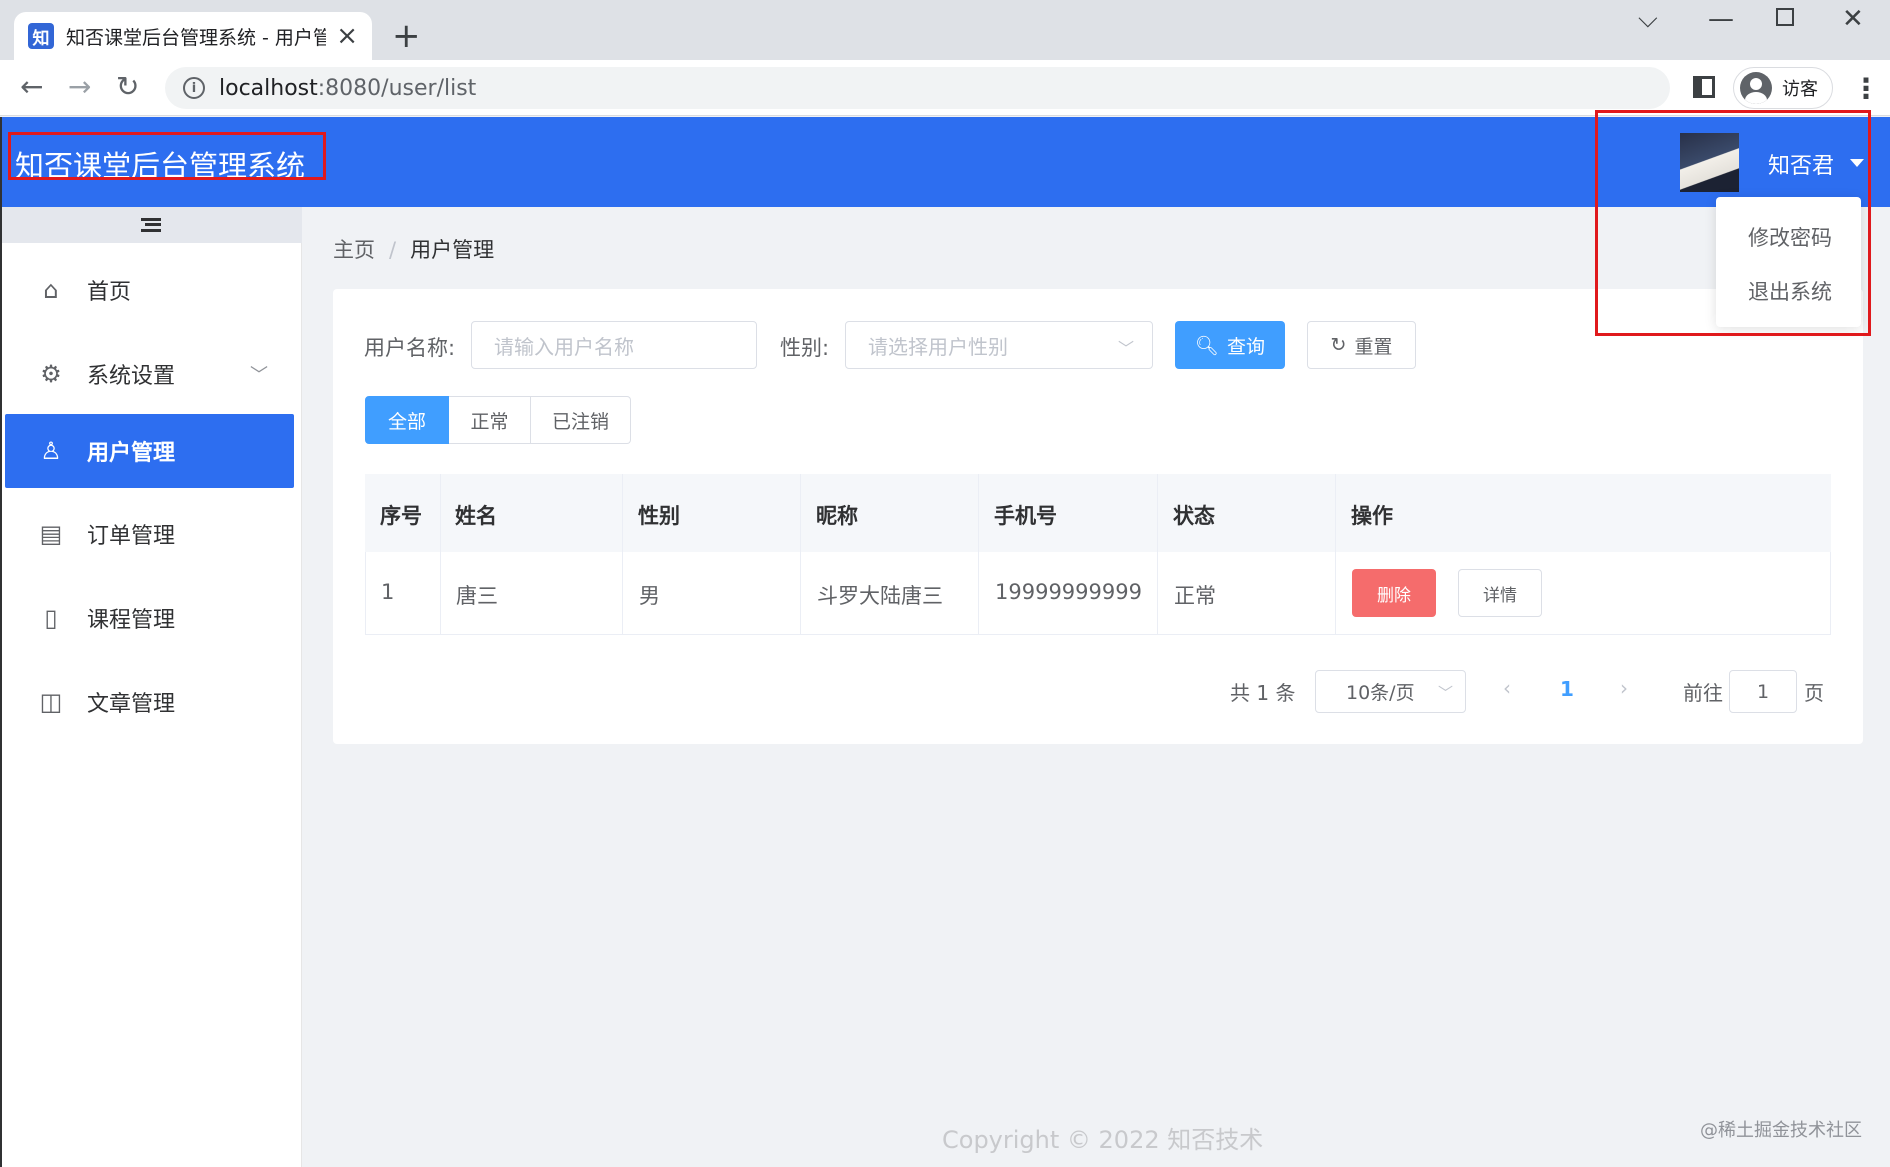  What do you see at coordinates (51, 534) in the screenshot?
I see `document-icon: ▤` at bounding box center [51, 534].